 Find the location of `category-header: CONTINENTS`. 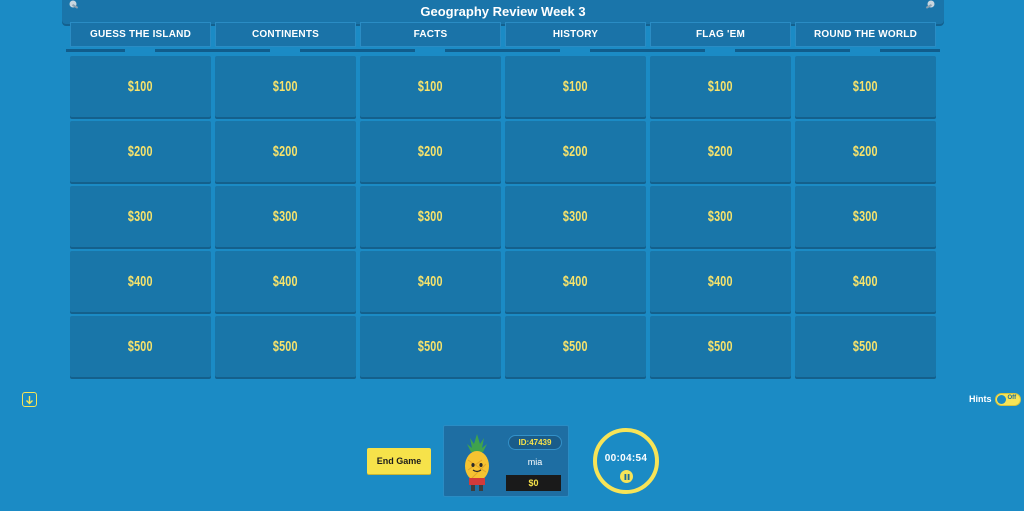

category-header: CONTINENTS is located at coordinates (285, 34).